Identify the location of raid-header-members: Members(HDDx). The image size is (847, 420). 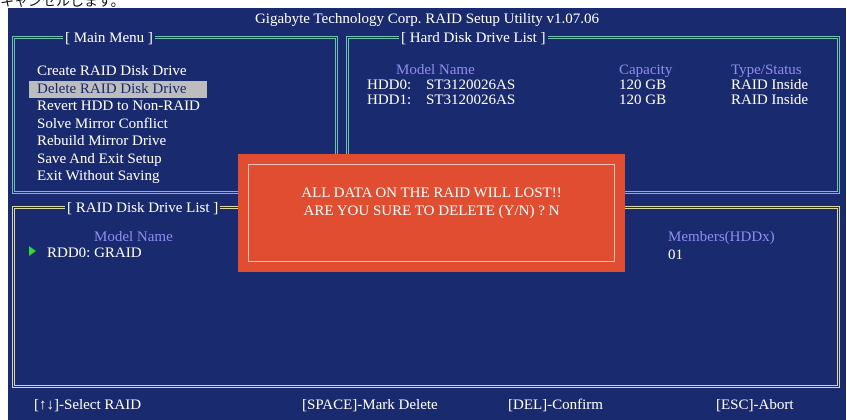
(721, 237).